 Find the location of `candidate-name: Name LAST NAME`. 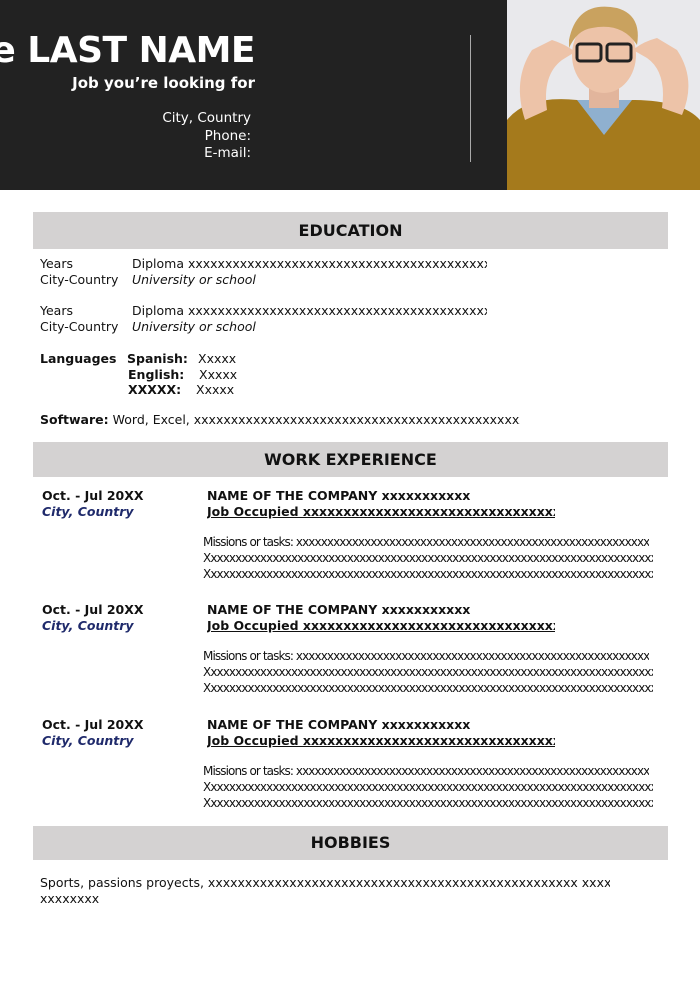

candidate-name: Name LAST NAME is located at coordinates (128, 50).